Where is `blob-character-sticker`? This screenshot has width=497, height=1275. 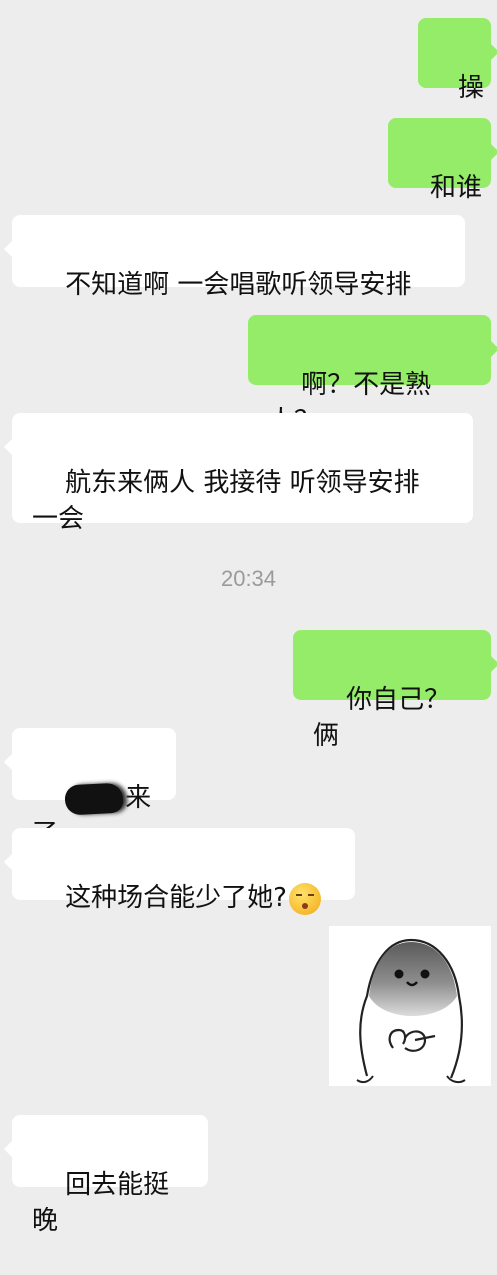
blob-character-sticker is located at coordinates (410, 1006).